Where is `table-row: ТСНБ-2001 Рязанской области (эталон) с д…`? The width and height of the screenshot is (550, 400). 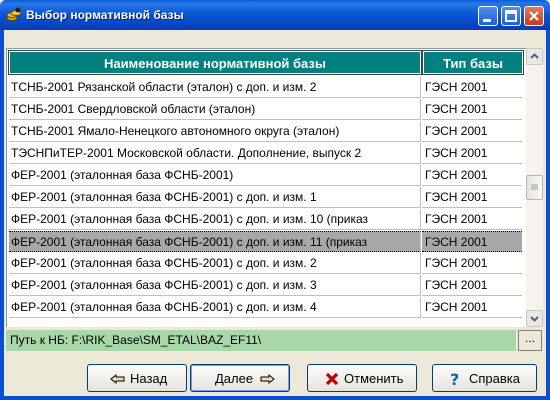
table-row: ТСНБ-2001 Рязанской области (эталон) с д… is located at coordinates (267, 88).